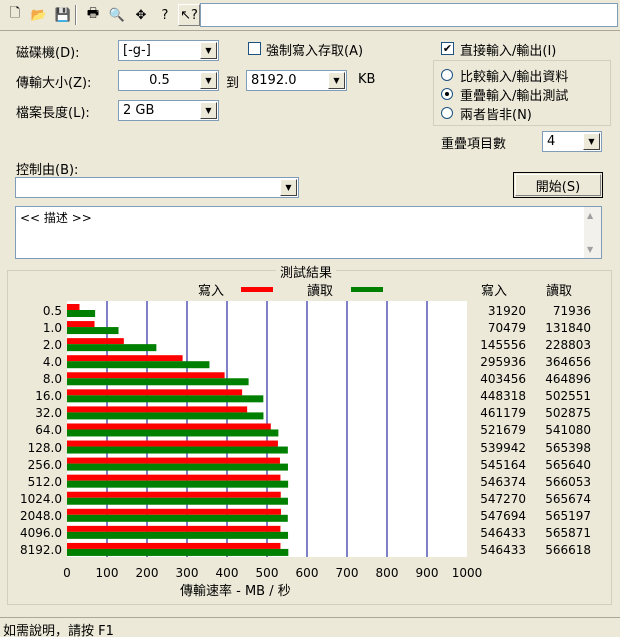  What do you see at coordinates (503, 498) in the screenshot?
I see `write-value: 547270` at bounding box center [503, 498].